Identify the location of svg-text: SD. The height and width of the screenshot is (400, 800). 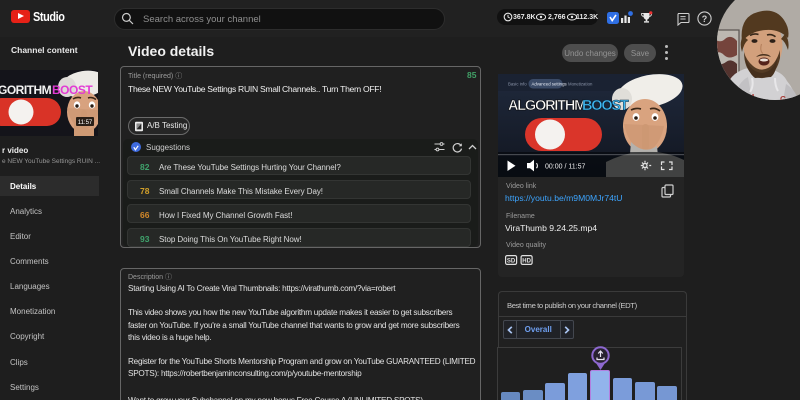
(511, 261).